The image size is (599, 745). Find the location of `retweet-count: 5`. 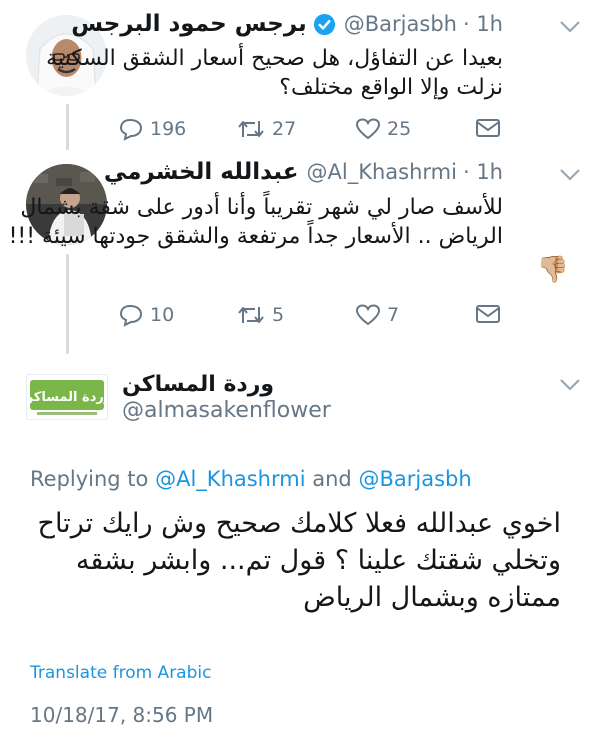

retweet-count: 5 is located at coordinates (278, 315).